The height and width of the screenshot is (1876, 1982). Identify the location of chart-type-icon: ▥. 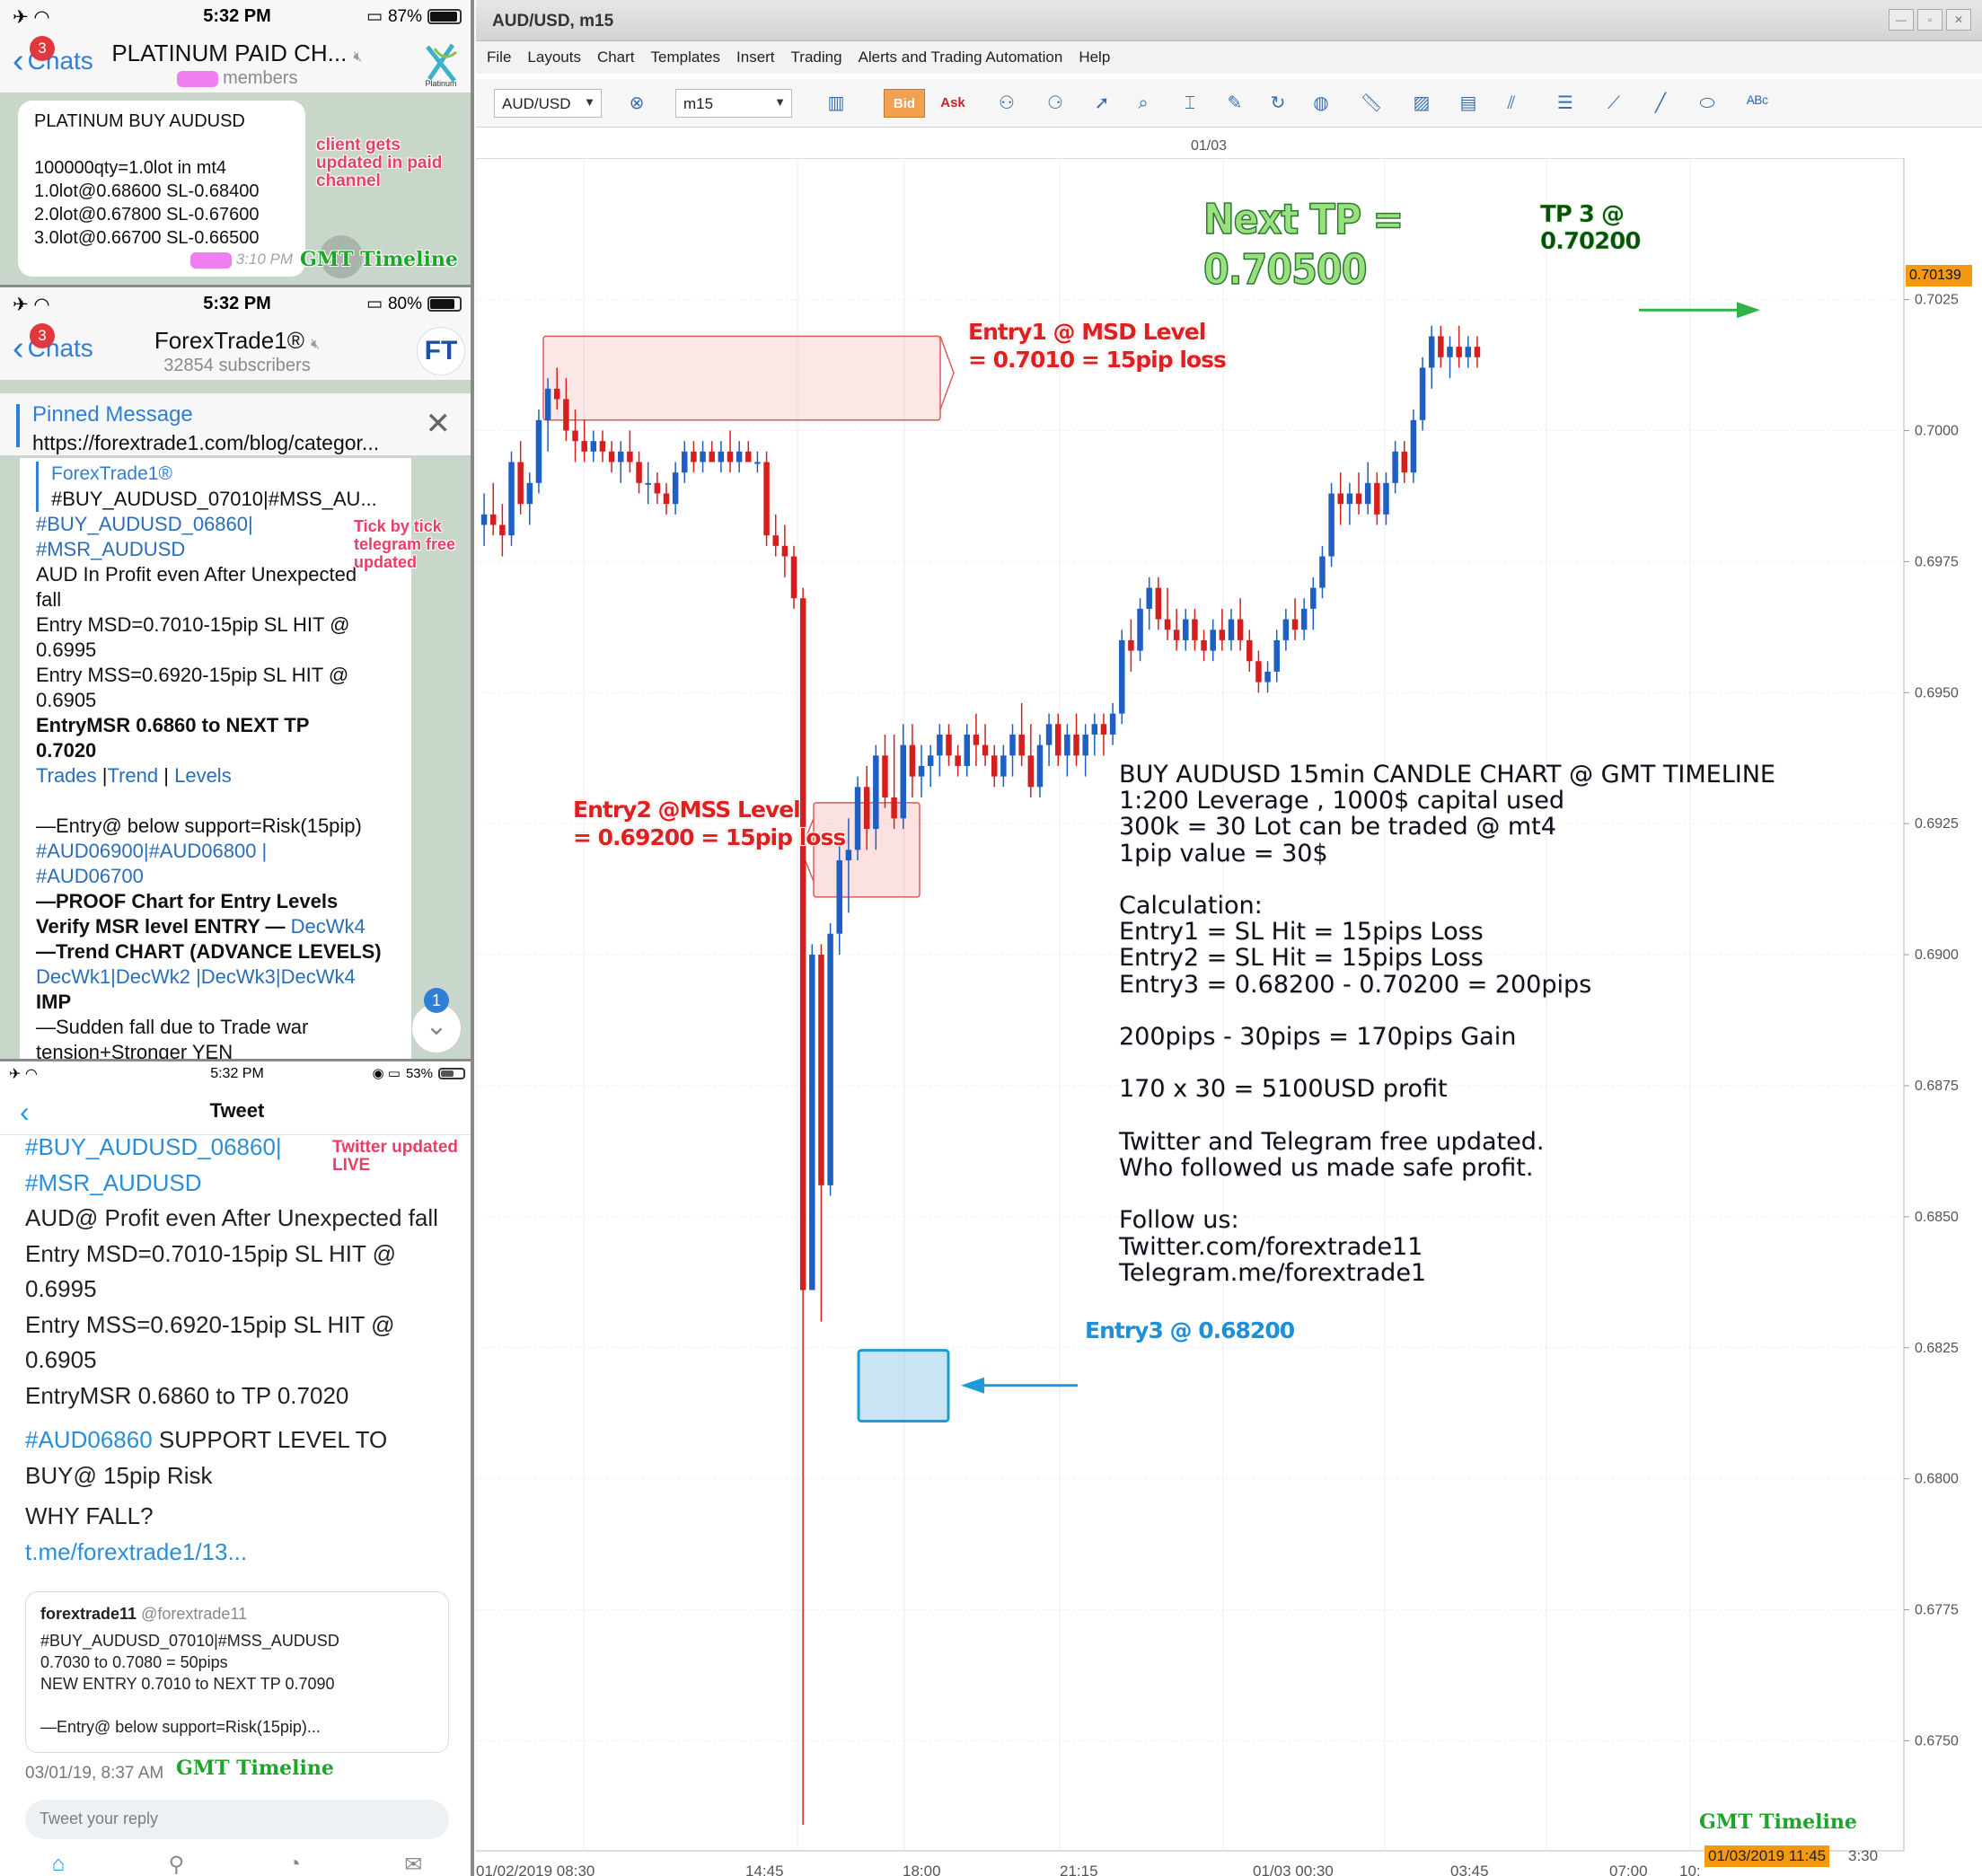
(836, 103).